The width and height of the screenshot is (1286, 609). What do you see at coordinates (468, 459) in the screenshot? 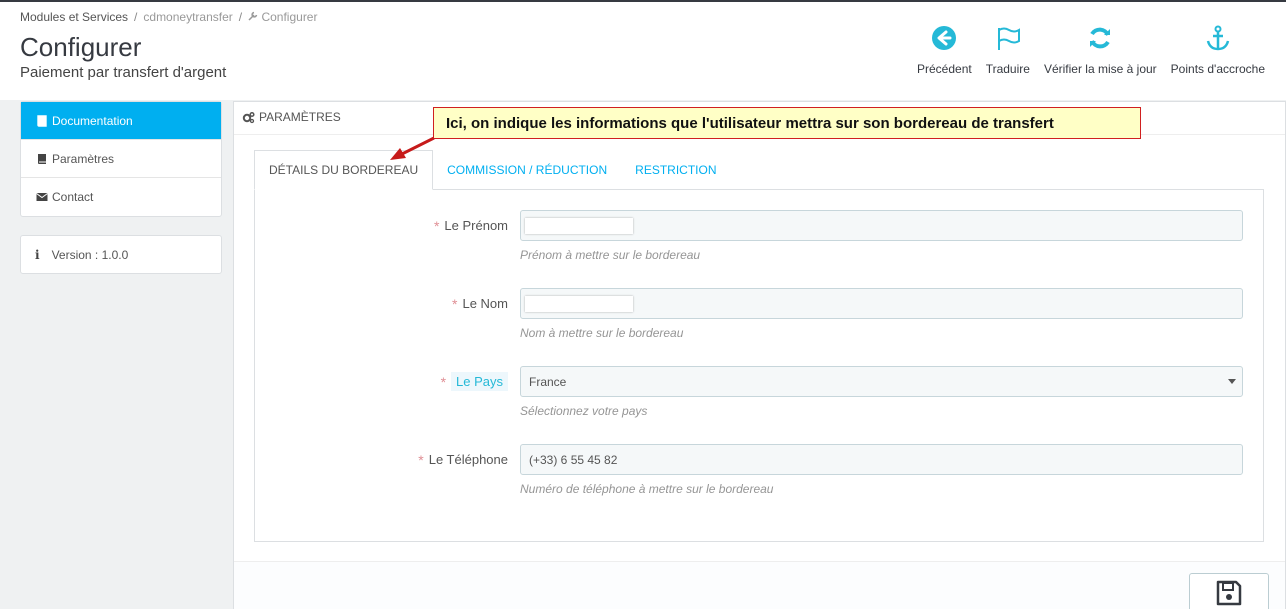
I see `phone-label-text: Le Téléphone` at bounding box center [468, 459].